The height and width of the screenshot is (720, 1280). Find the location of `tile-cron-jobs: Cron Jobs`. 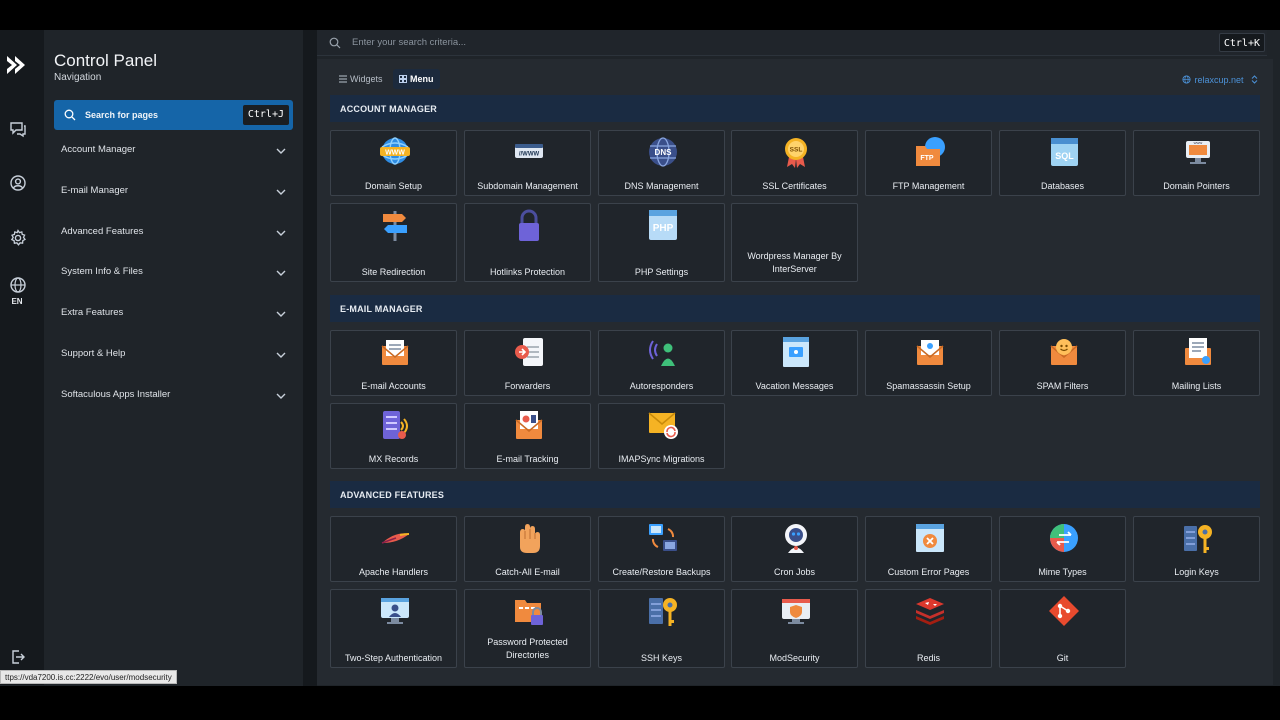

tile-cron-jobs: Cron Jobs is located at coordinates (794, 549).